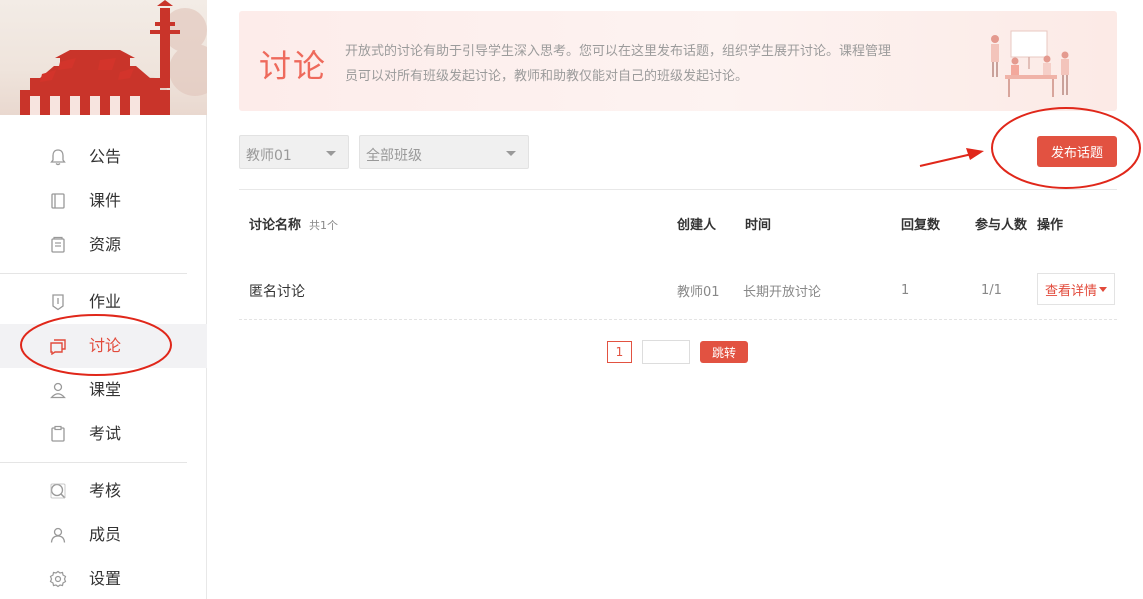 Image resolution: width=1143 pixels, height=599 pixels. Describe the element at coordinates (58, 491) in the screenshot. I see `assessment-icon` at that location.